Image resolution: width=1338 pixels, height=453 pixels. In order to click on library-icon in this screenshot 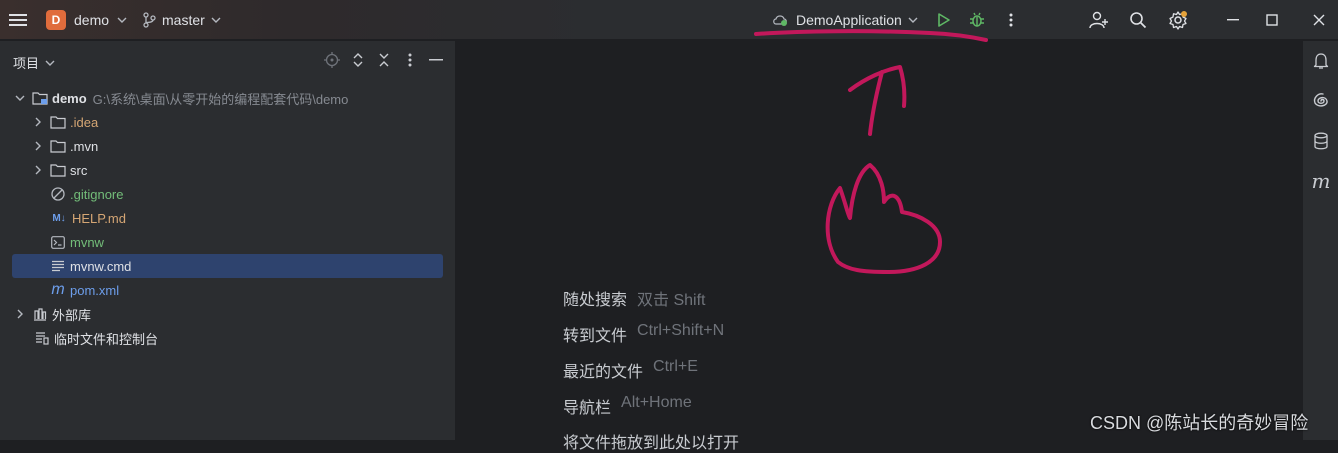, I will do `click(40, 314)`.